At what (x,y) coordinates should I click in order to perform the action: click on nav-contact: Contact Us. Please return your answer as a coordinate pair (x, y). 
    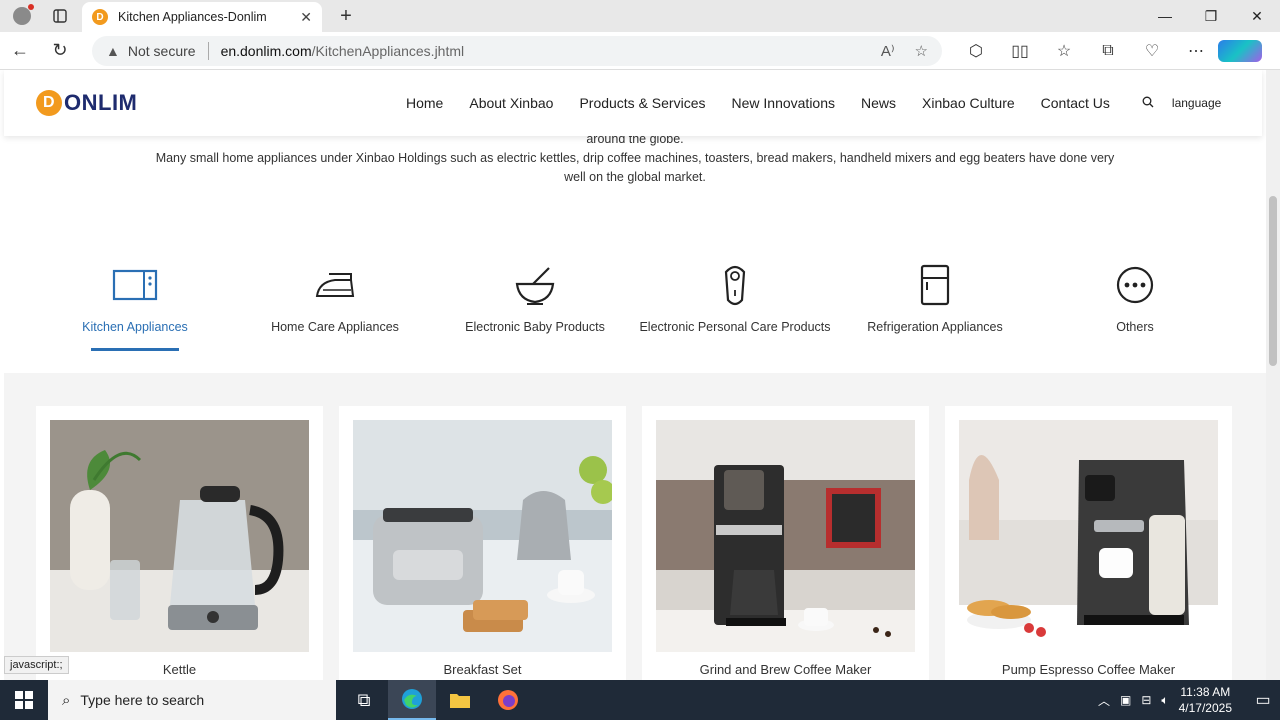
    Looking at the image, I should click on (1075, 103).